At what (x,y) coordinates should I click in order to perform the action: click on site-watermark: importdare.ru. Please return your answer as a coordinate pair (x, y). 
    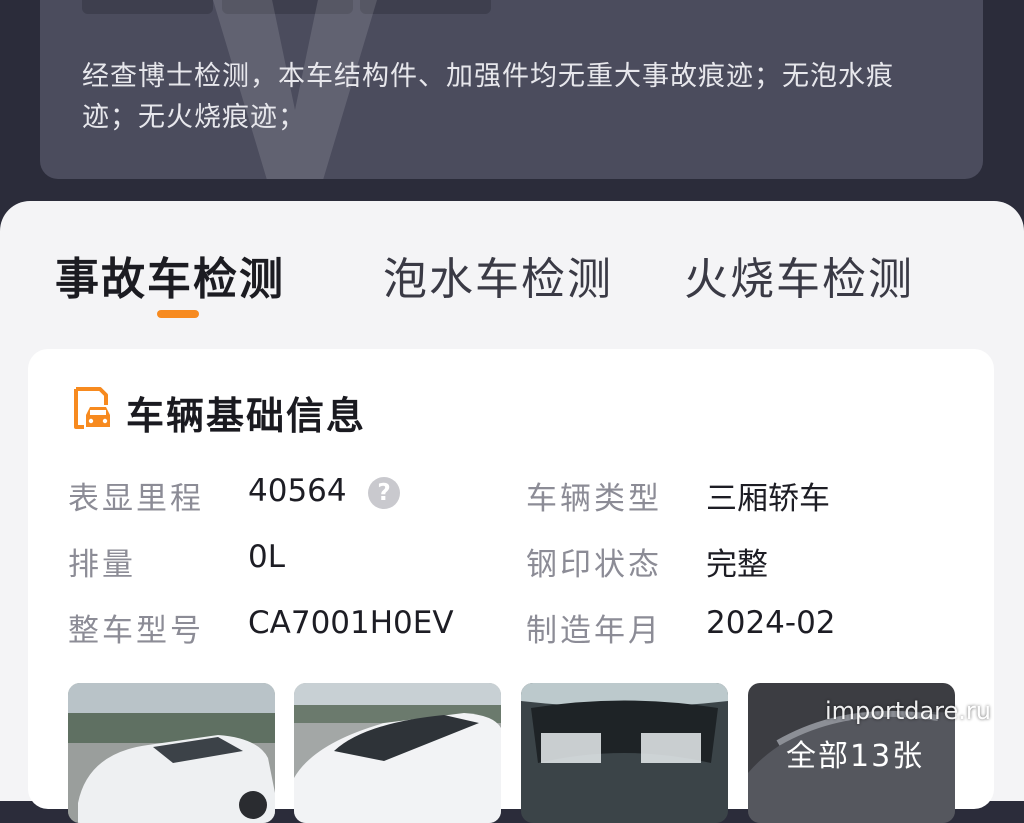
    Looking at the image, I should click on (908, 711).